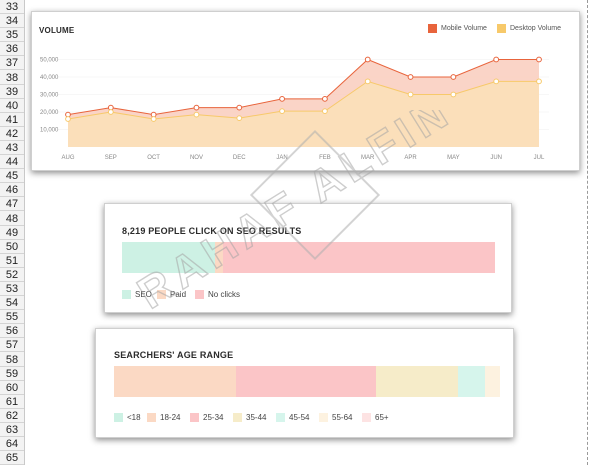  I want to click on row-number: 46, so click(12, 190).